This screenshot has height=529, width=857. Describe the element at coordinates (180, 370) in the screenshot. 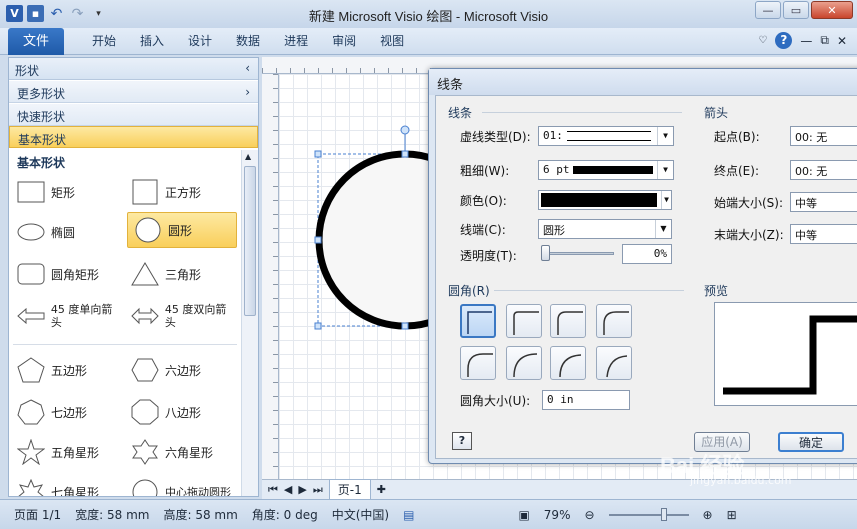

I see `shape-hexagon: 六边形` at that location.